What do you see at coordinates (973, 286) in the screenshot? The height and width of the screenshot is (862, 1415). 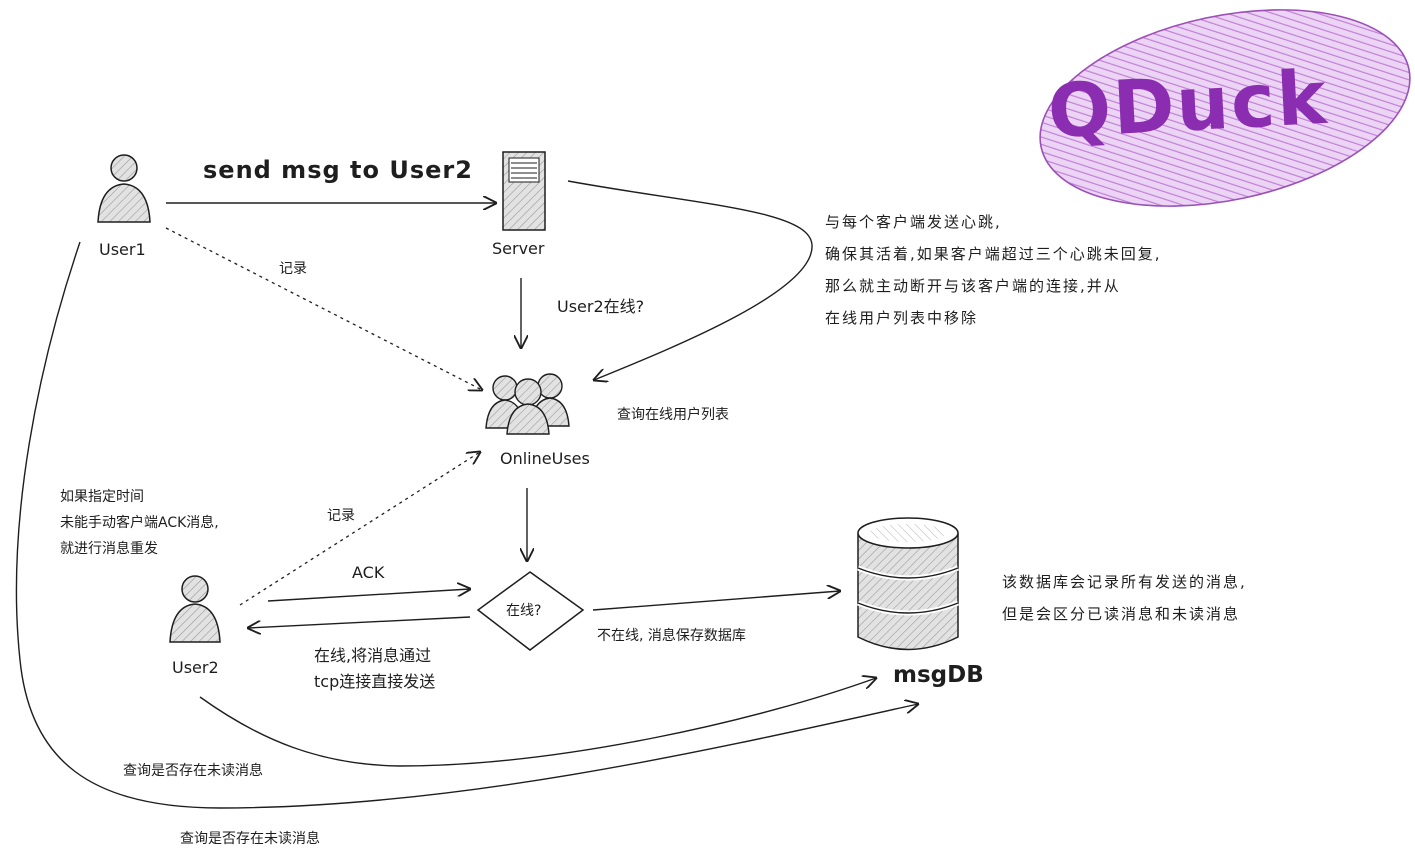 I see `heartbeat-note-line-3: 那么就主动断开与该客户端的连接,并从` at bounding box center [973, 286].